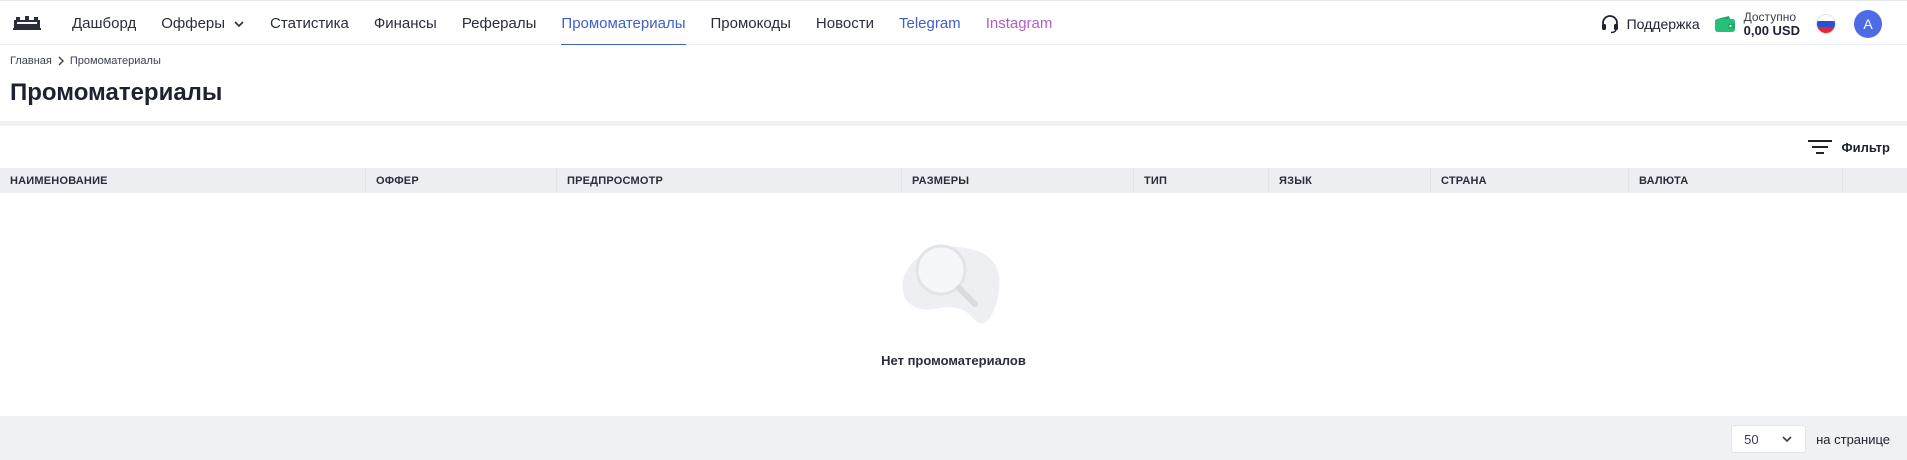 The width and height of the screenshot is (1907, 460). Describe the element at coordinates (183, 180) in the screenshot. I see `column-header-name: НАИМЕНОВАНИЕ` at that location.